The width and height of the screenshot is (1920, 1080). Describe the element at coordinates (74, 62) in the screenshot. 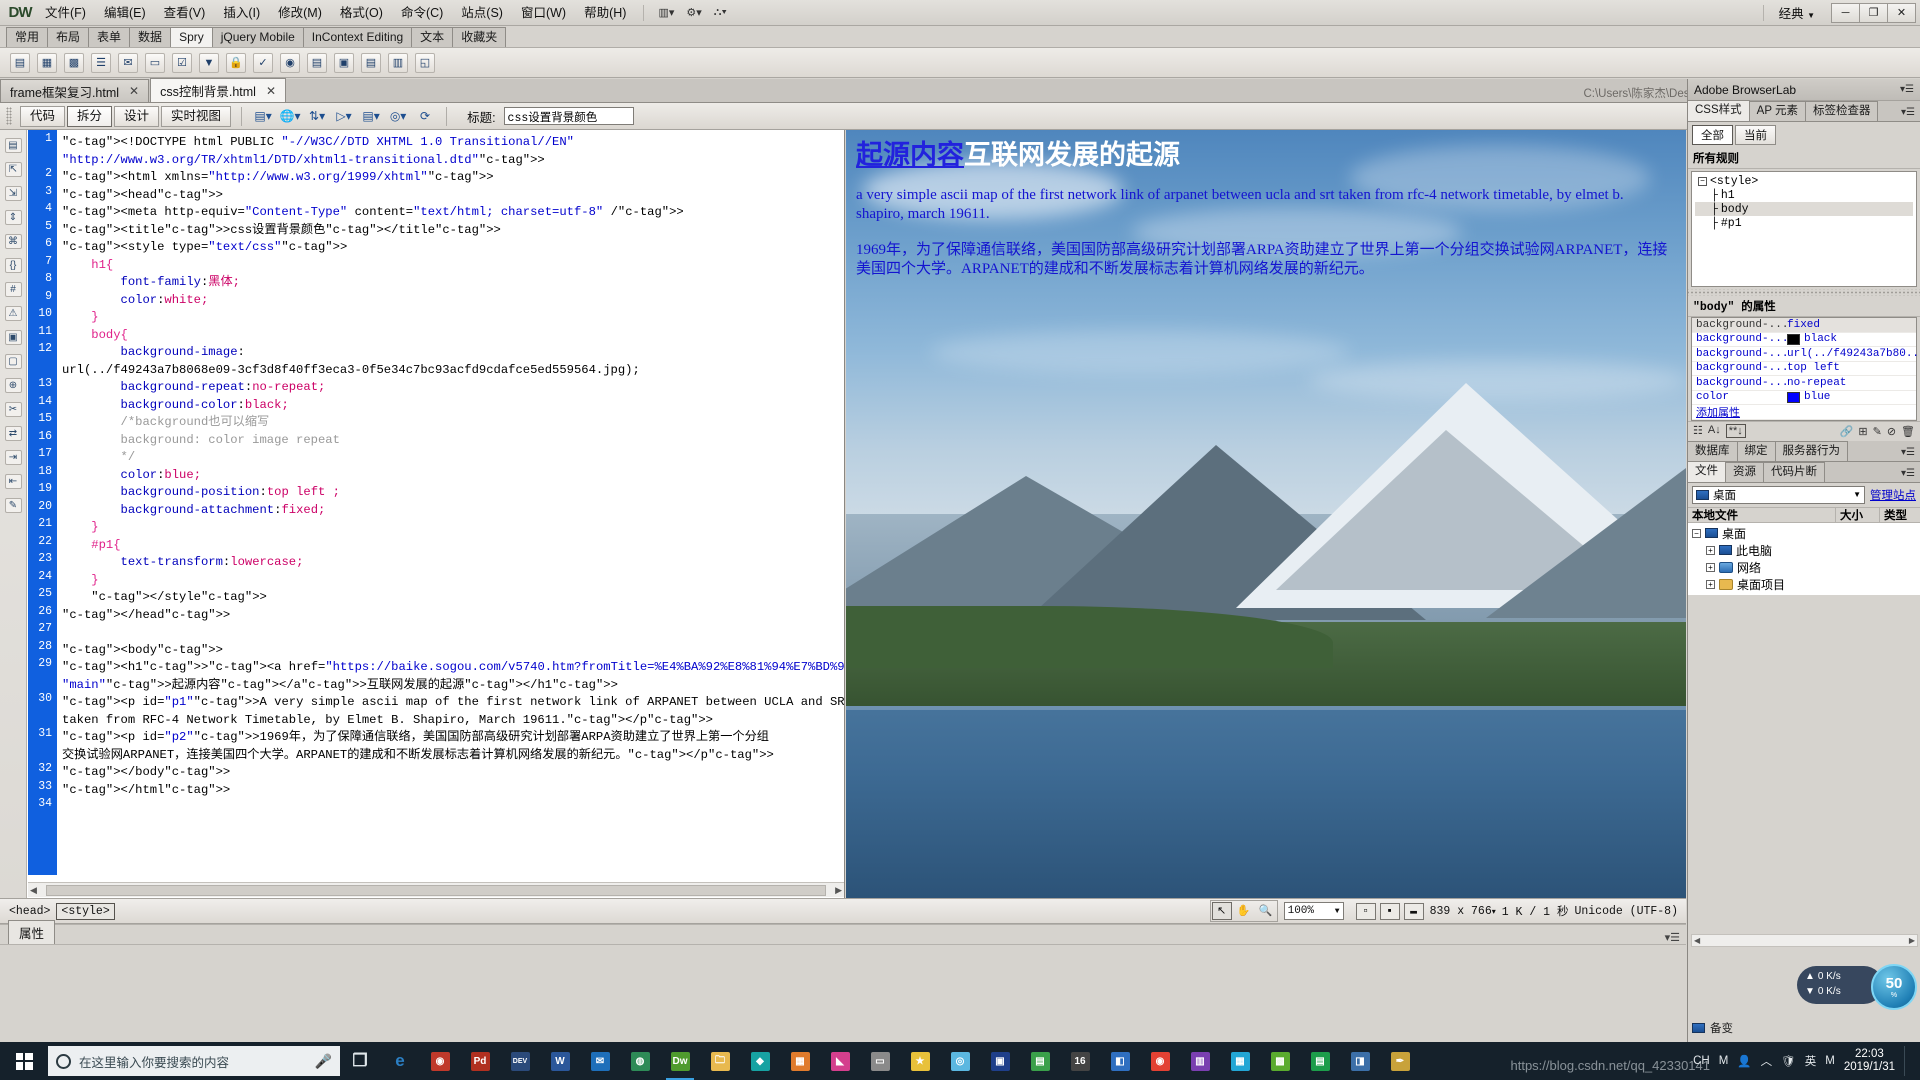

I see `spry-repeat-icon: ▩` at that location.